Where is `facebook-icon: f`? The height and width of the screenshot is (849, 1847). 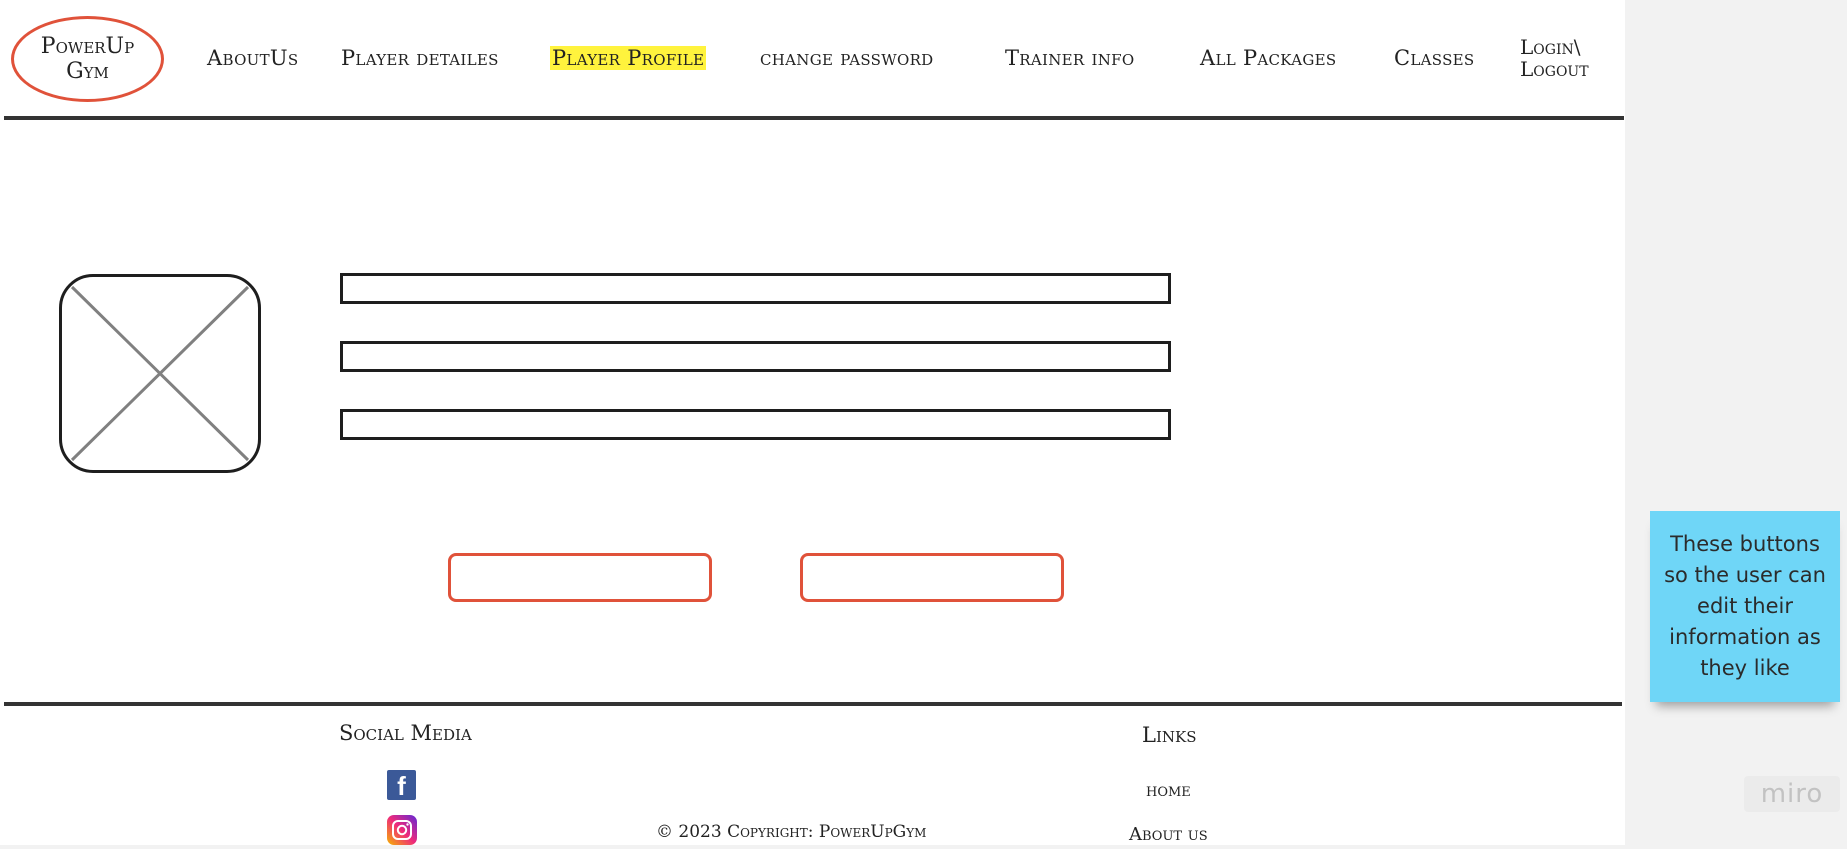 facebook-icon: f is located at coordinates (401, 785).